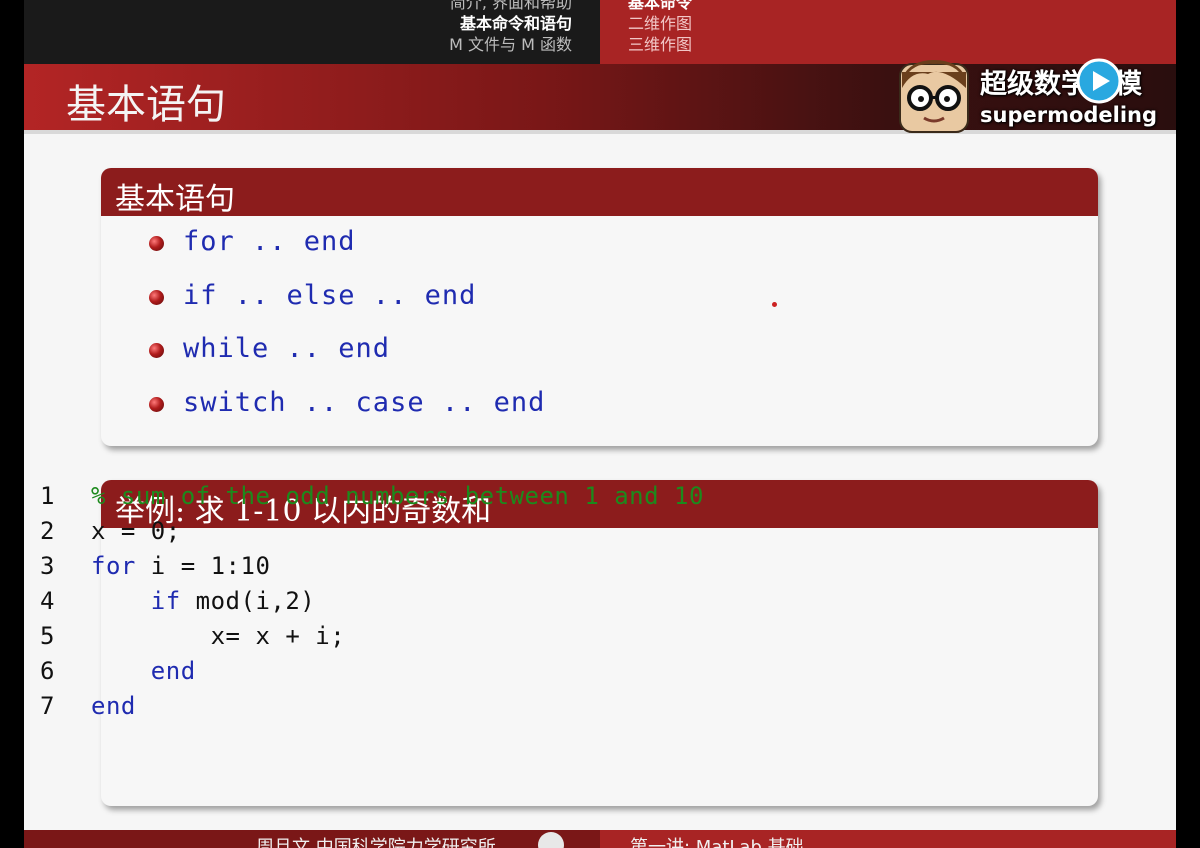 The width and height of the screenshot is (1200, 848). I want to click on code-line: 6 end, so click(97, 674).